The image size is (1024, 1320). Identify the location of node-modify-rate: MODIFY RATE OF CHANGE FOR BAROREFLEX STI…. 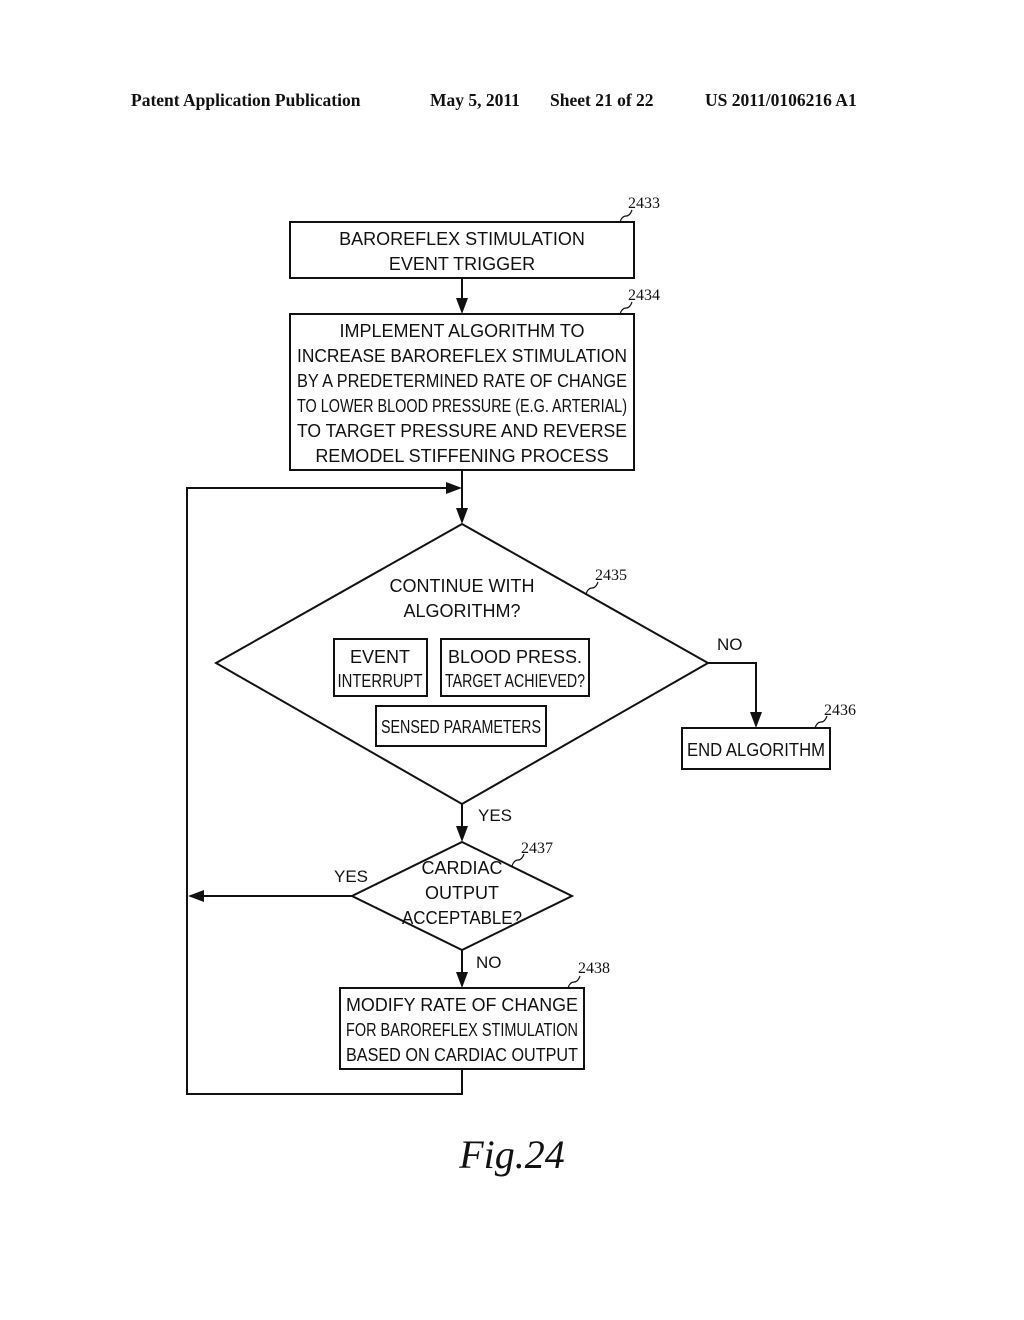
(474, 1015).